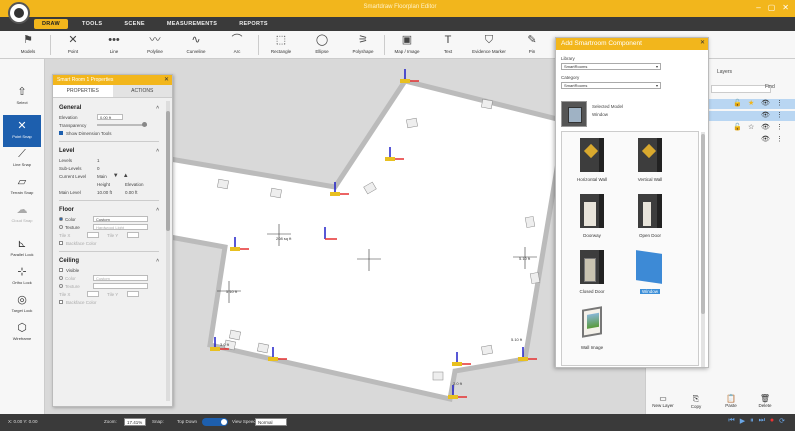 Image resolution: width=795 pixels, height=431 pixels. What do you see at coordinates (782, 421) in the screenshot?
I see `loop-icon: ⟳` at bounding box center [782, 421].